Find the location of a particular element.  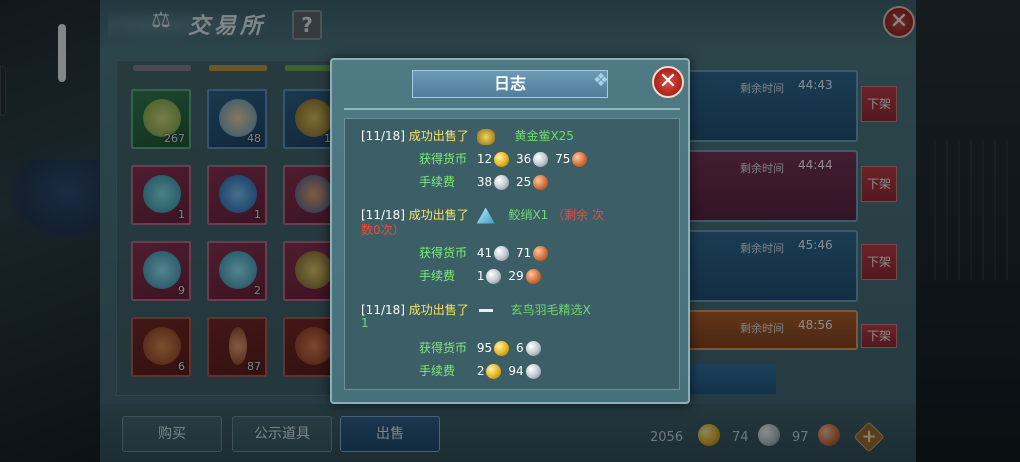

title-divider is located at coordinates (512, 109).